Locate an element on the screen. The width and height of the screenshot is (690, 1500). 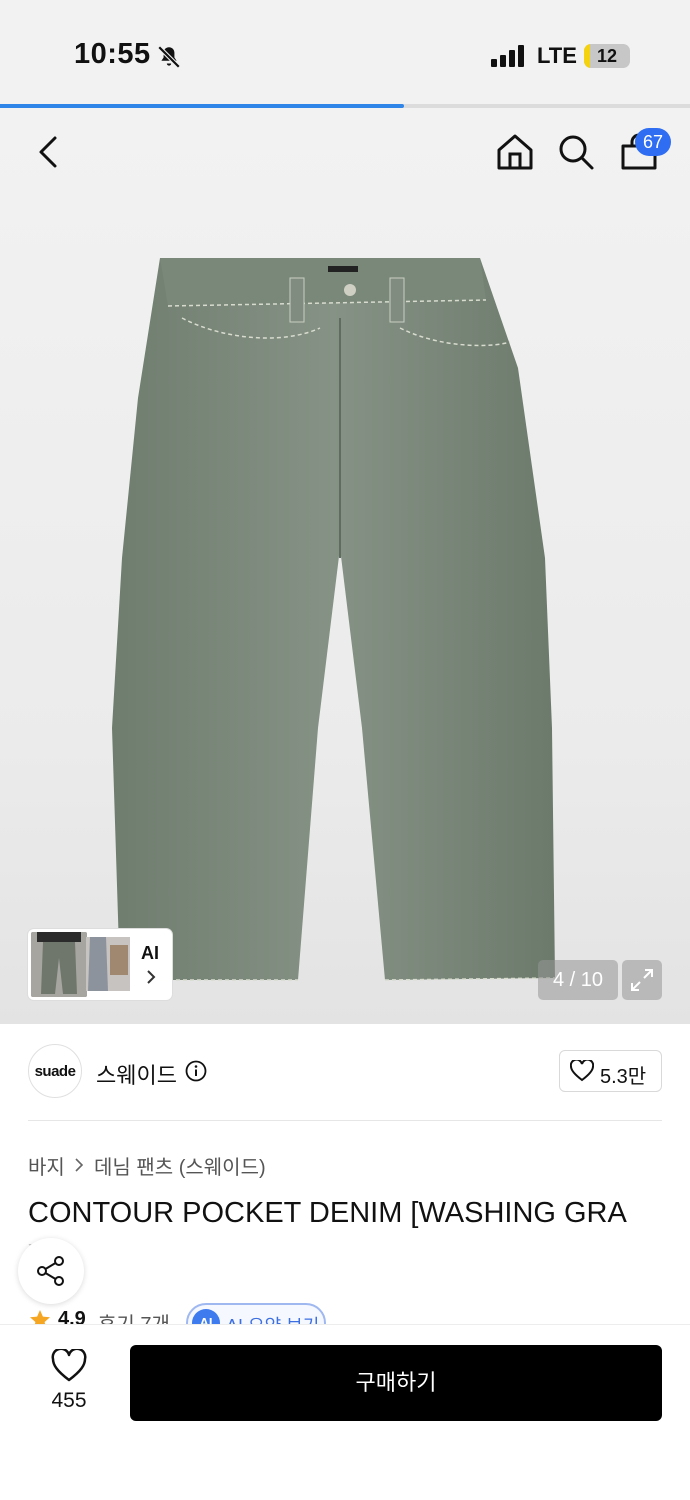
home-icon is located at coordinates (515, 152).